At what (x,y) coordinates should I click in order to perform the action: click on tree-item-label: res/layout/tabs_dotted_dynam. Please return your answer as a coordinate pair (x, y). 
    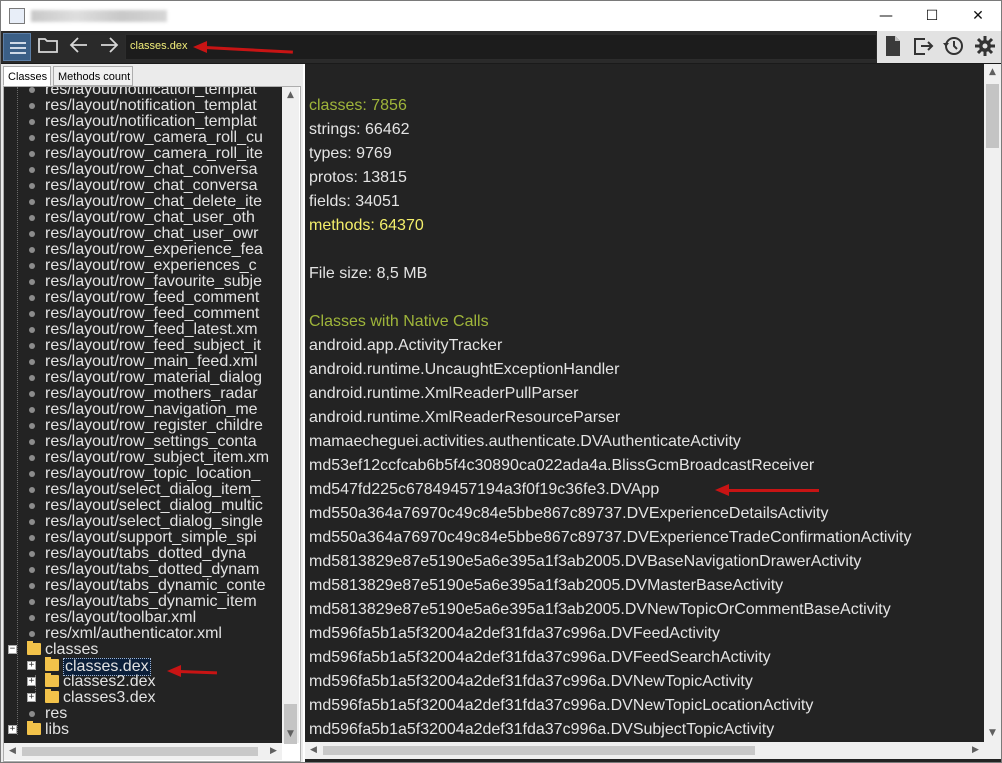
    Looking at the image, I should click on (152, 569).